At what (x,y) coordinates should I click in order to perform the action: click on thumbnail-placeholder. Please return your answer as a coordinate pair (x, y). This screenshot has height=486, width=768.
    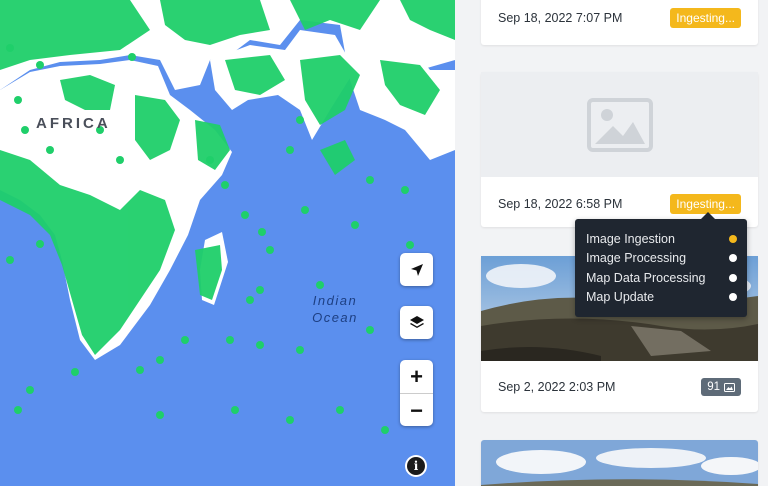
    Looking at the image, I should click on (619, 124).